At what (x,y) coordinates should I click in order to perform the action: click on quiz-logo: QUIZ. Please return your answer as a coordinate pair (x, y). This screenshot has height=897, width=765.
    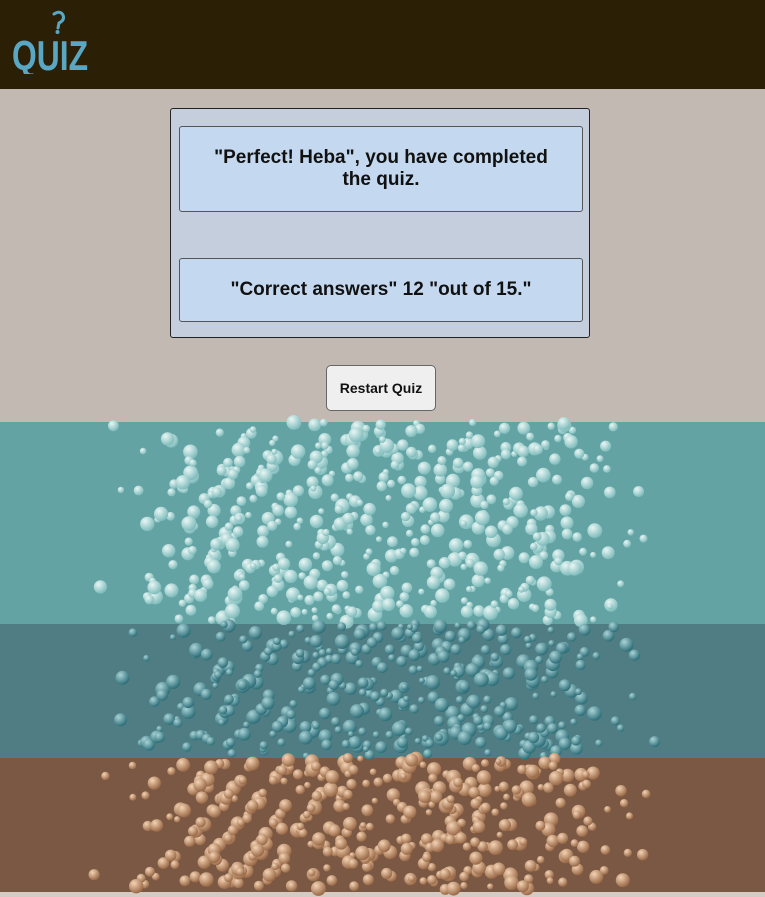
    Looking at the image, I should click on (51, 41).